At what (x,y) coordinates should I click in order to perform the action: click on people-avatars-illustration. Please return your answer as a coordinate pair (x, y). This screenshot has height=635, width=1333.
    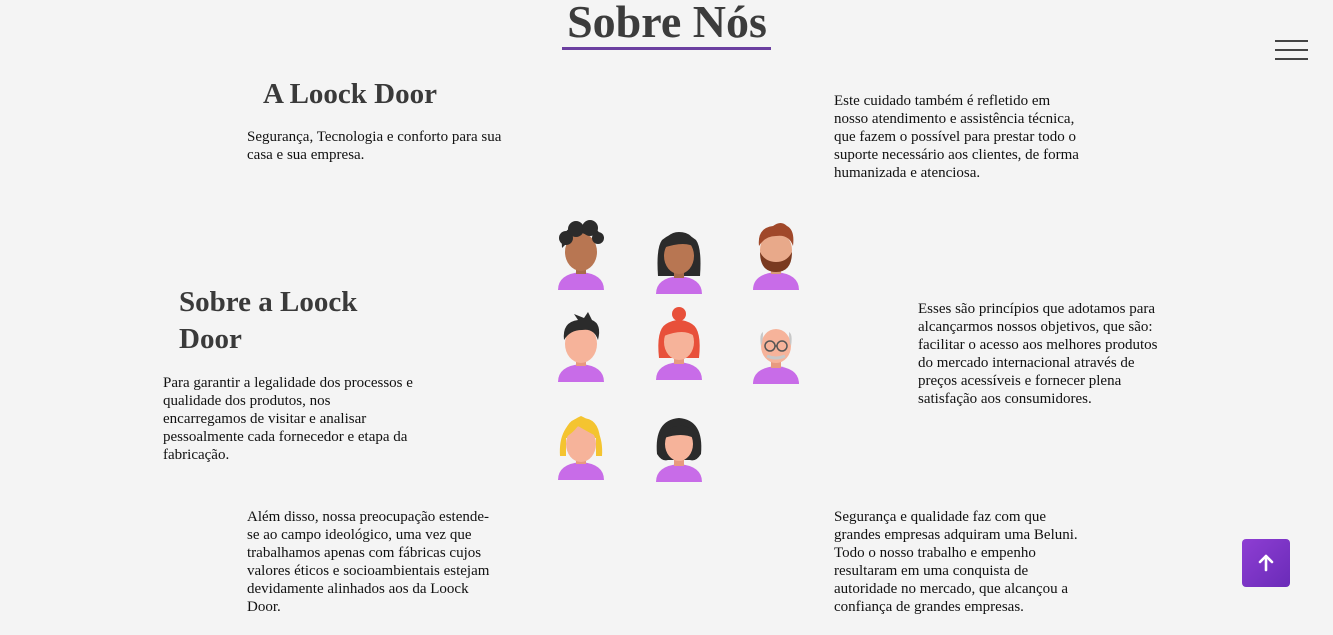
    Looking at the image, I should click on (680, 349).